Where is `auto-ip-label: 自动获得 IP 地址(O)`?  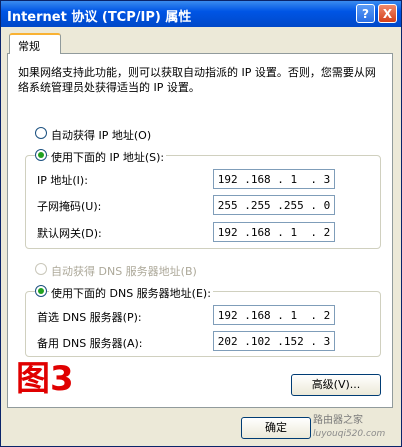
auto-ip-label: 自动获得 IP 地址(O) is located at coordinates (101, 135).